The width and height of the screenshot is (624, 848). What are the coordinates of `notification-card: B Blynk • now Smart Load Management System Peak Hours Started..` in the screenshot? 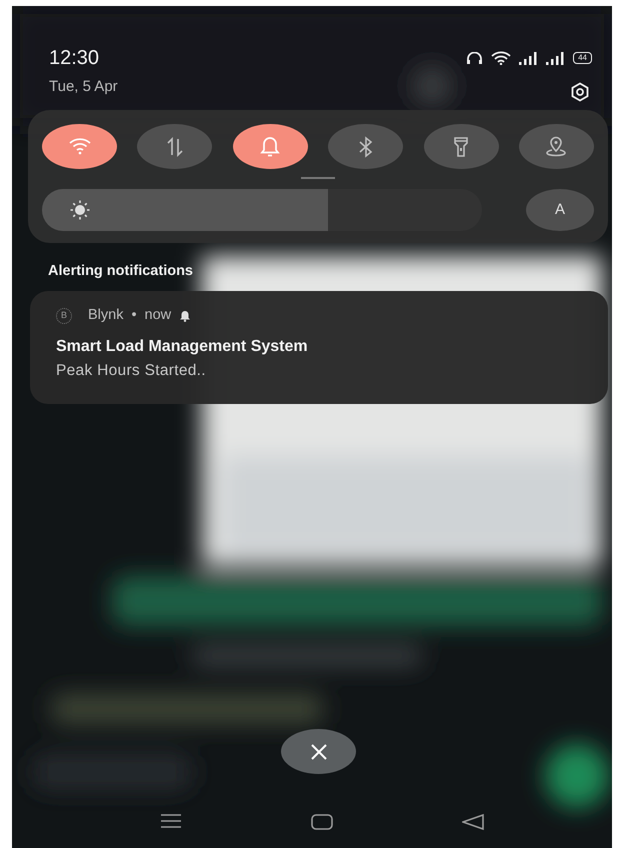 It's located at (319, 347).